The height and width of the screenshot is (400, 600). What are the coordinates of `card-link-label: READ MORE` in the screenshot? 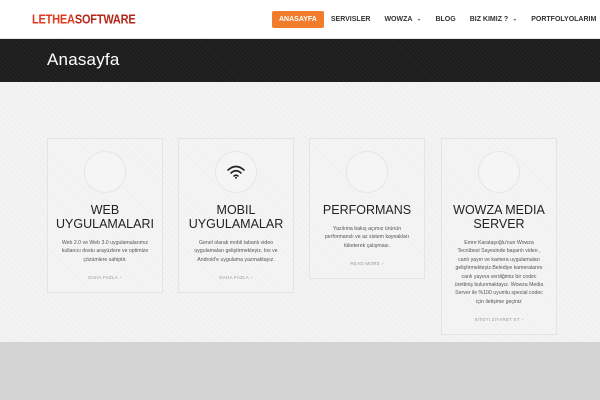 It's located at (365, 264).